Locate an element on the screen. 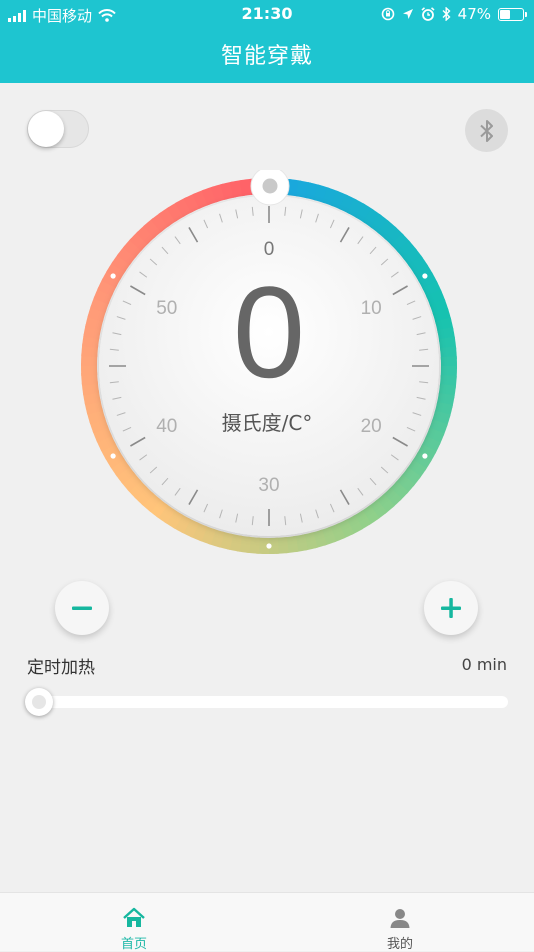  decrease-button is located at coordinates (82, 608).